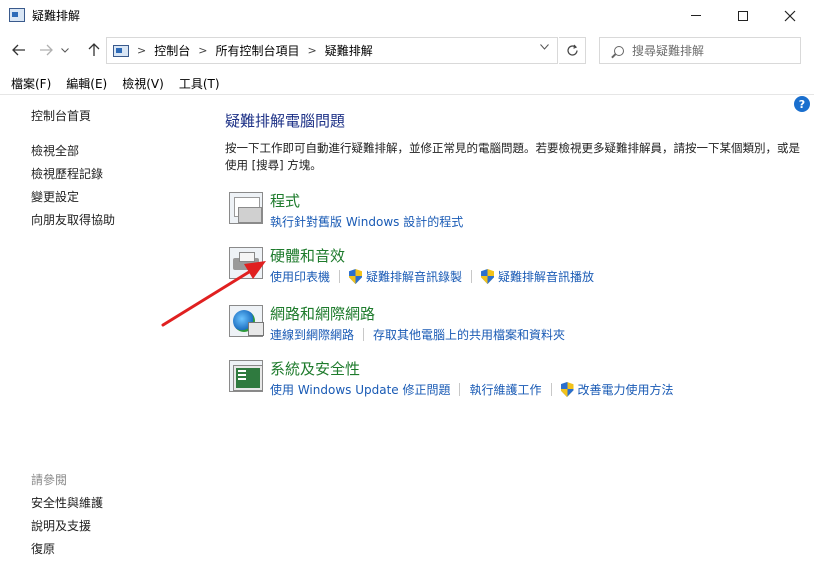 The height and width of the screenshot is (577, 814). I want to click on sidebar-item-change-settings: 變更設定, so click(116, 200).